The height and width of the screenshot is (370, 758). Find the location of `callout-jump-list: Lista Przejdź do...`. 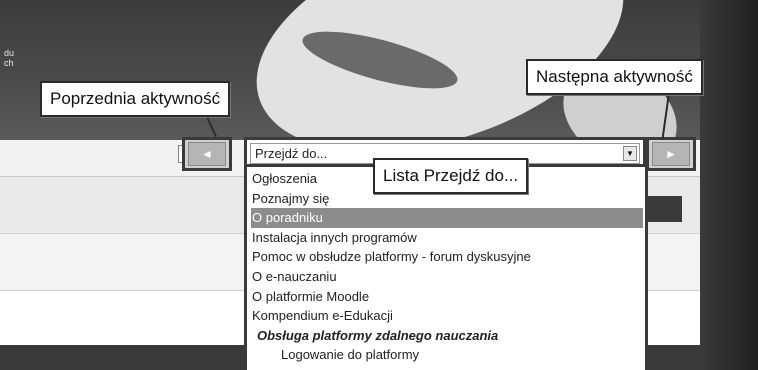

callout-jump-list: Lista Przejdź do... is located at coordinates (451, 176).